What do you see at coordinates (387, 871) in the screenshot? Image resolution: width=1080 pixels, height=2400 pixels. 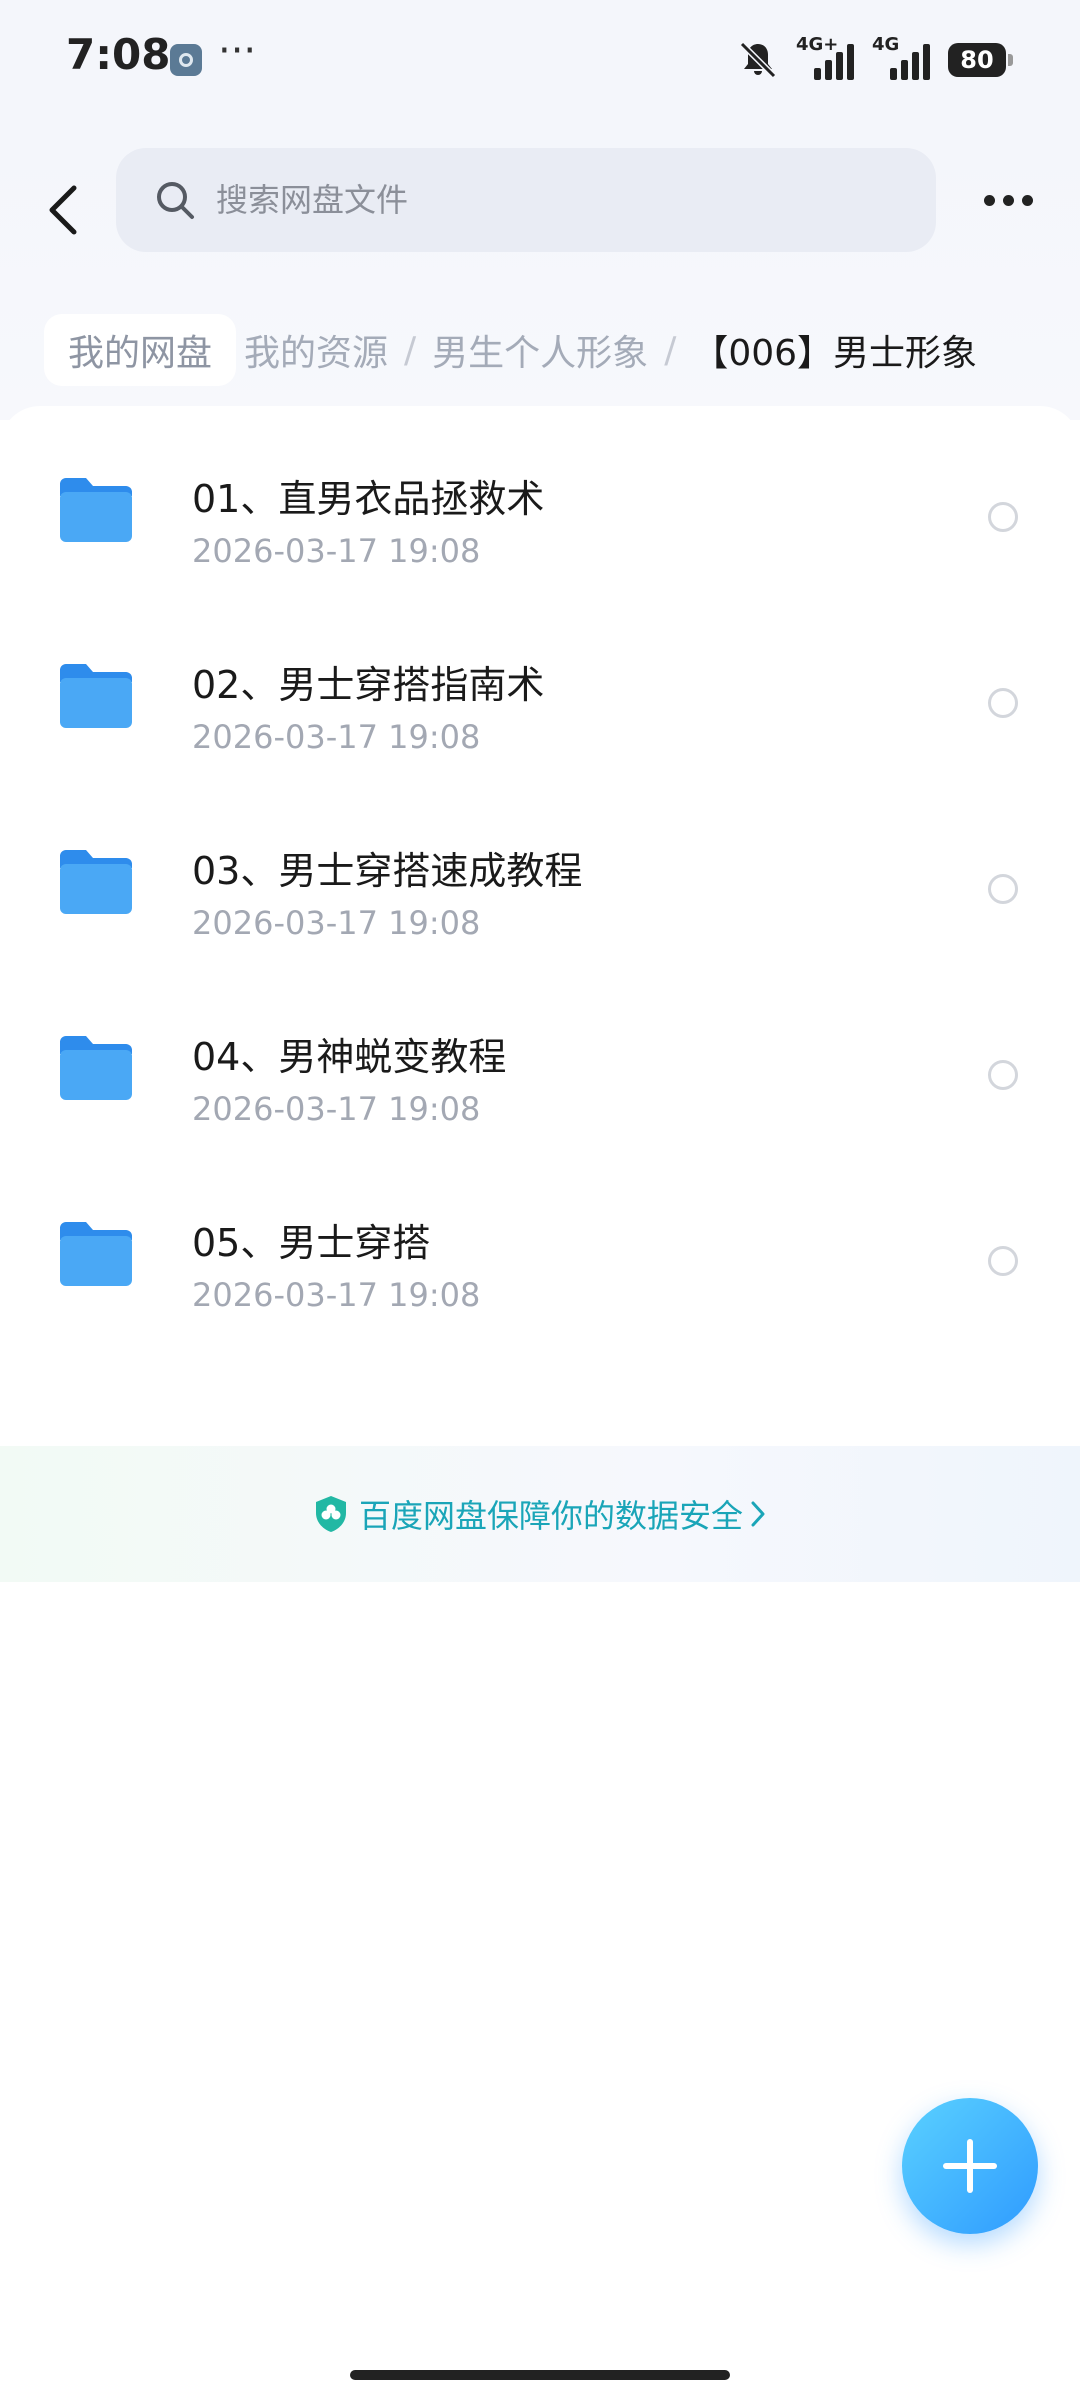 I see `folder-name: 03、男士穿搭速成教程` at bounding box center [387, 871].